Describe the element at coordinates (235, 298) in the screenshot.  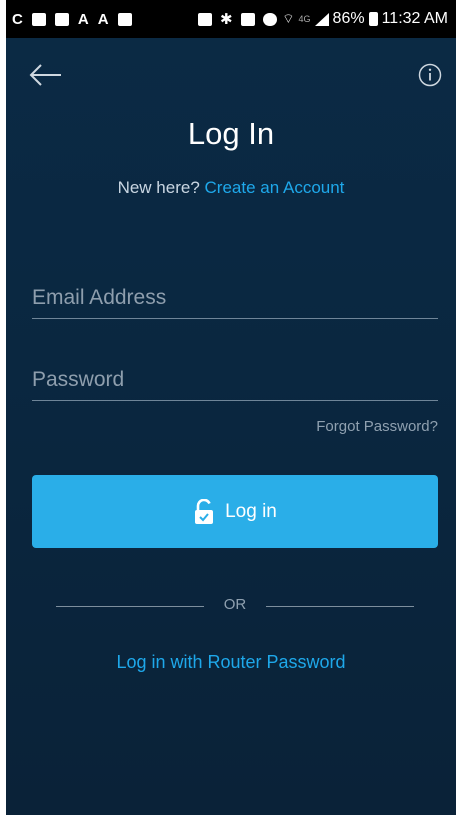
I see `email-field` at that location.